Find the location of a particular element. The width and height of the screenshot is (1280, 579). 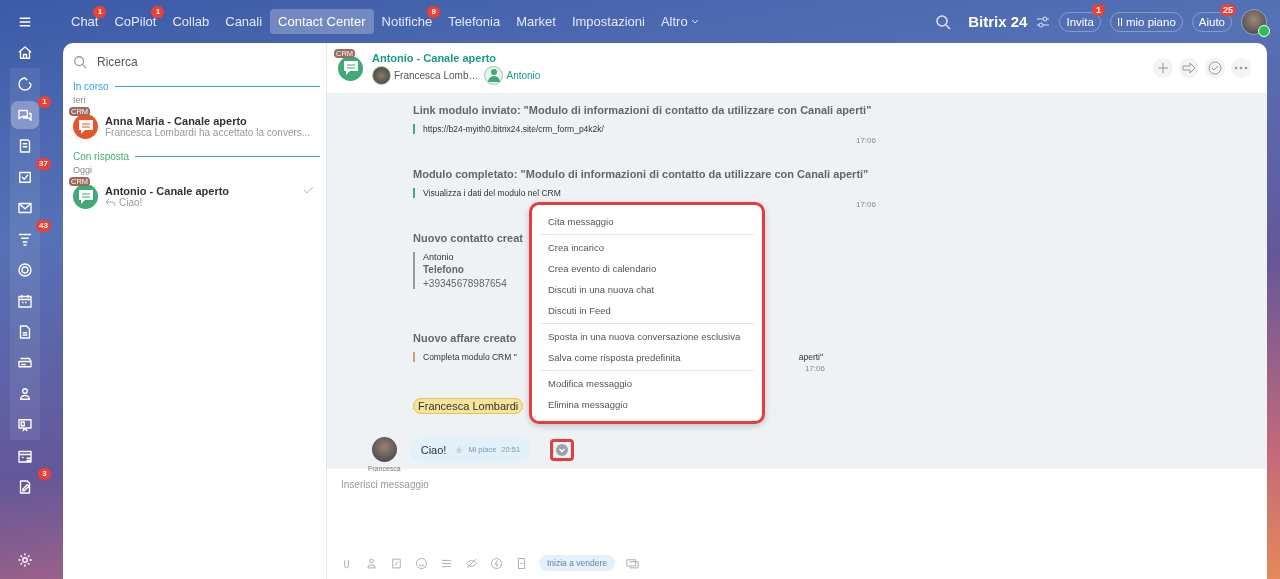

participant-name: Antonio is located at coordinates (523, 75).